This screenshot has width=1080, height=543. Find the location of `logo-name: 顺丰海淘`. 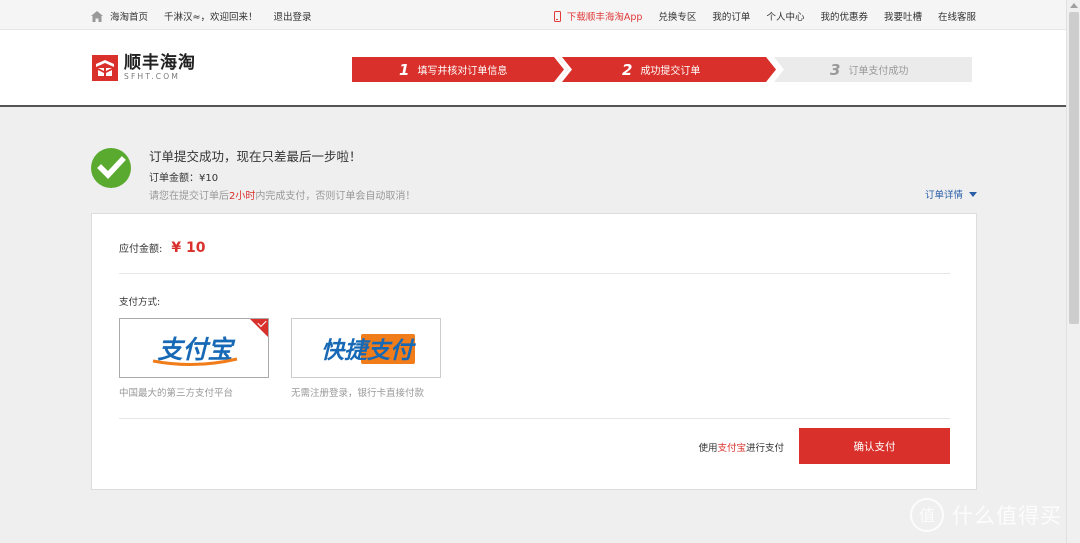

logo-name: 顺丰海淘 is located at coordinates (160, 63).